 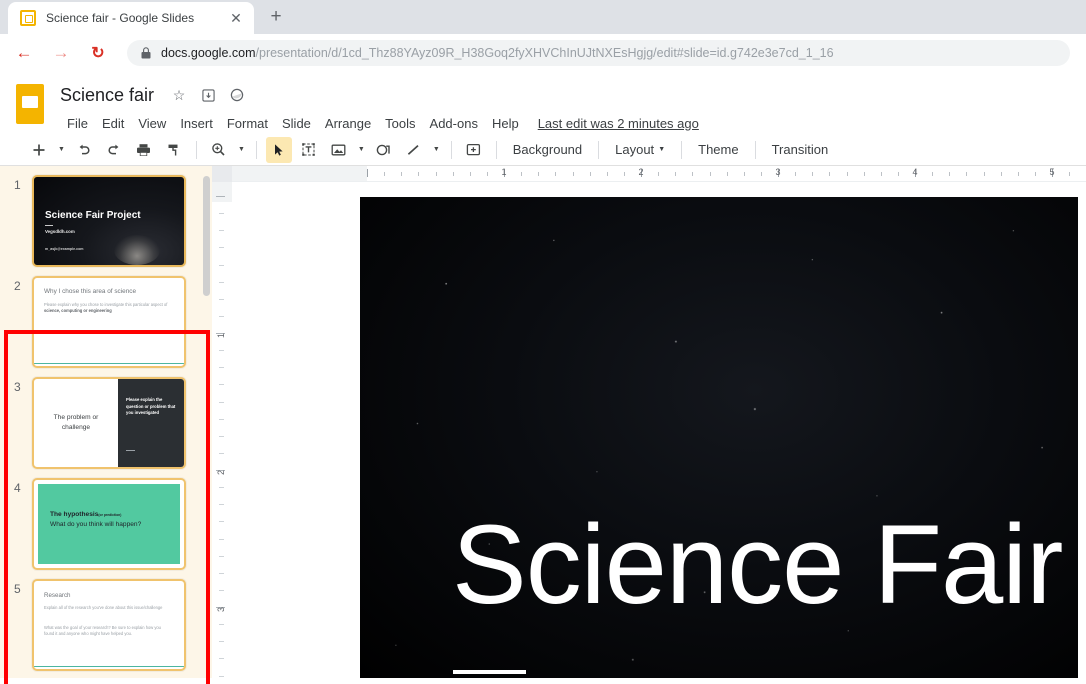 I want to click on cloud-status-icon, so click(x=237, y=95).